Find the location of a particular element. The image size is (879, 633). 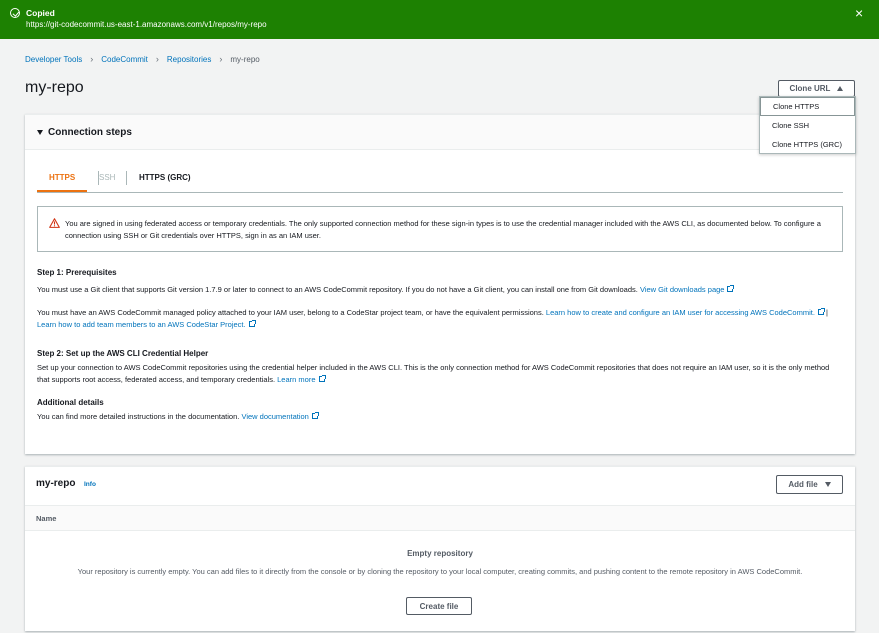

learn-more-link: Learn more is located at coordinates (296, 379).